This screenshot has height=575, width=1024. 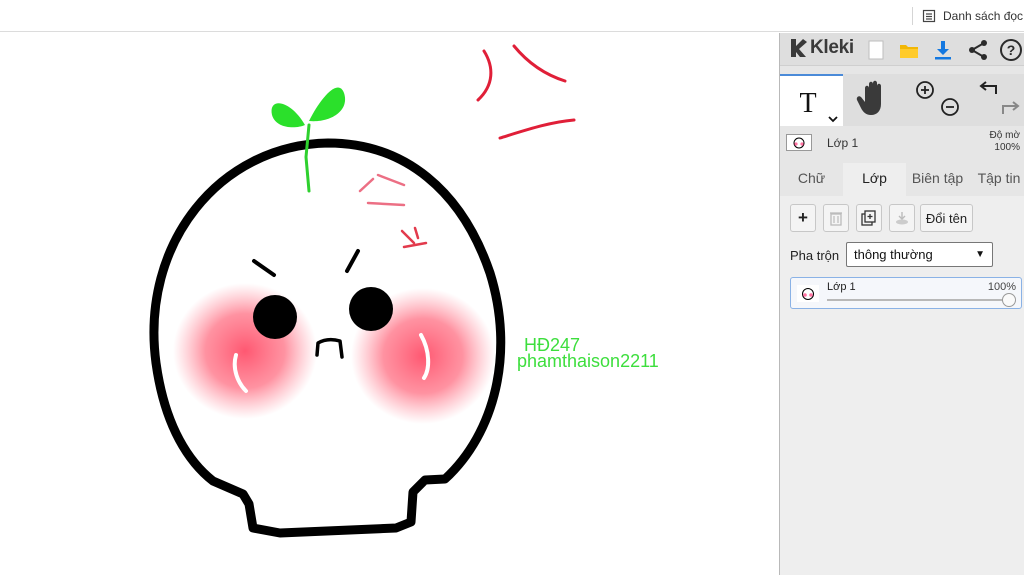 What do you see at coordinates (841, 287) in the screenshot?
I see `layer-name: Lớp 1` at bounding box center [841, 287].